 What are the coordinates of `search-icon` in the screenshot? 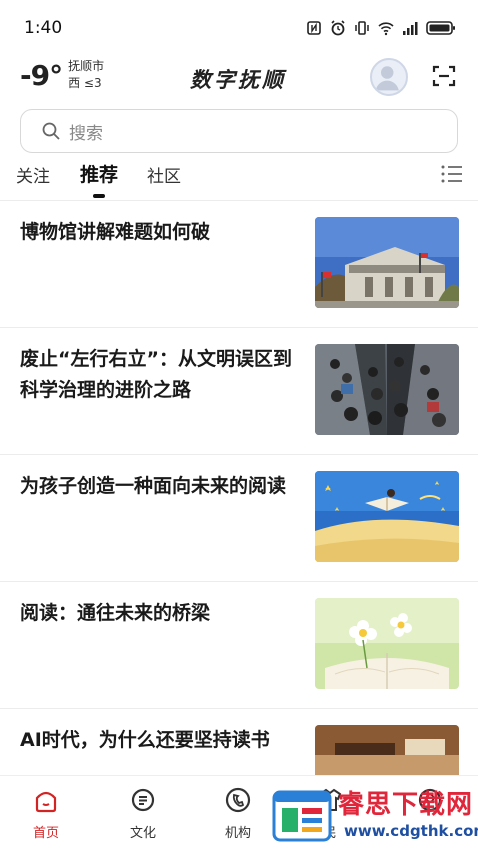 It's located at (51, 131).